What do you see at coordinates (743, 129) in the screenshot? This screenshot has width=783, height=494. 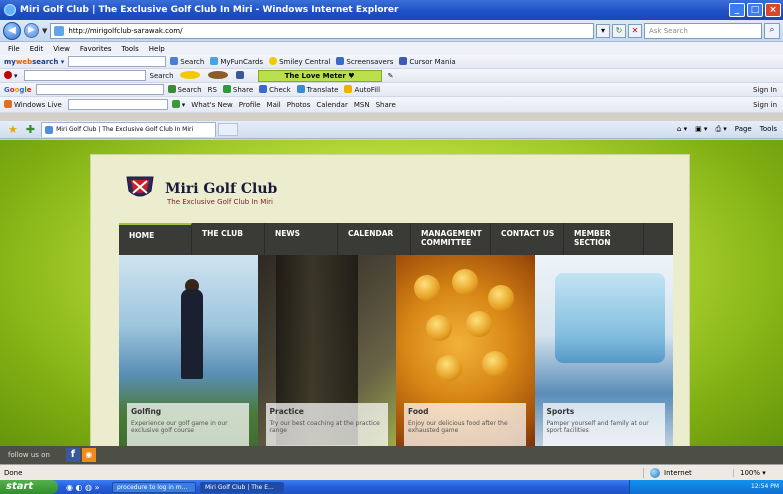 I see `page-menu: Page` at bounding box center [743, 129].